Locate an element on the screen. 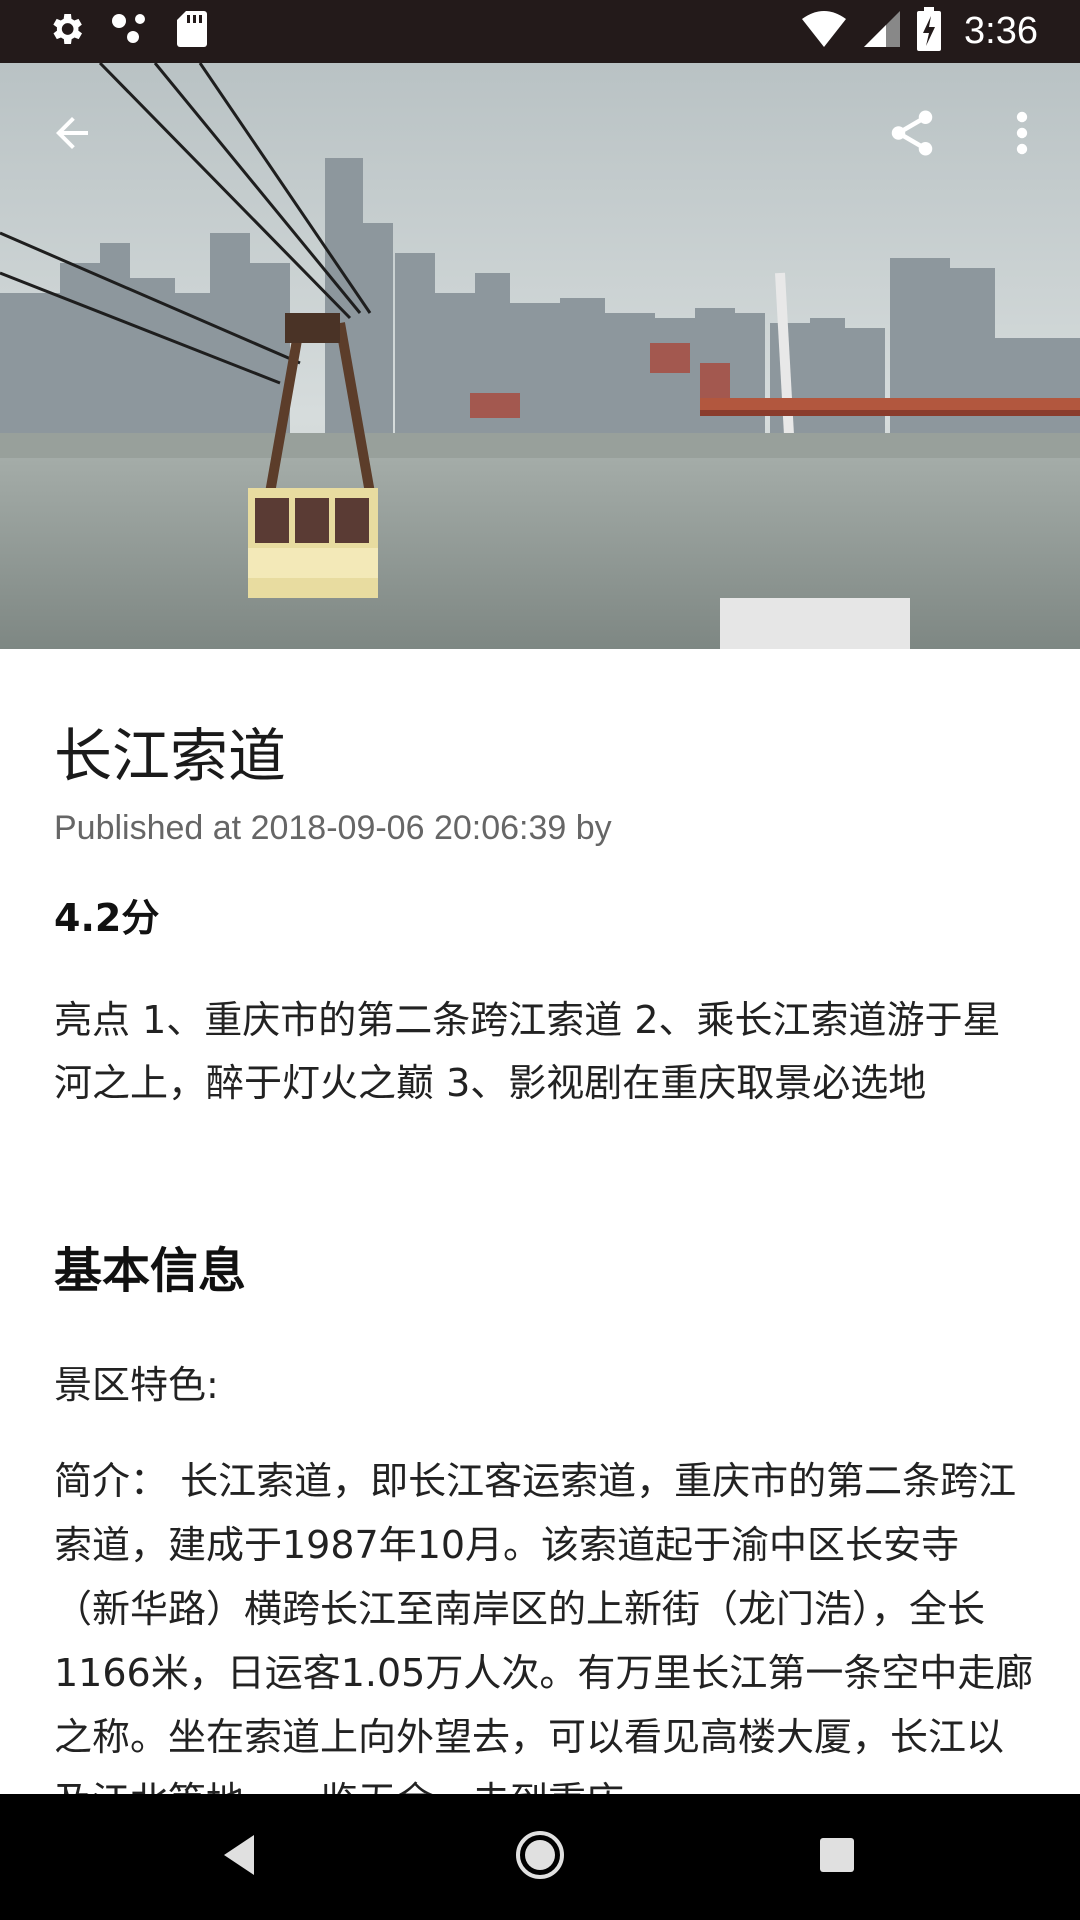 The height and width of the screenshot is (1920, 1080). back-triangle-icon is located at coordinates (240, 1857).